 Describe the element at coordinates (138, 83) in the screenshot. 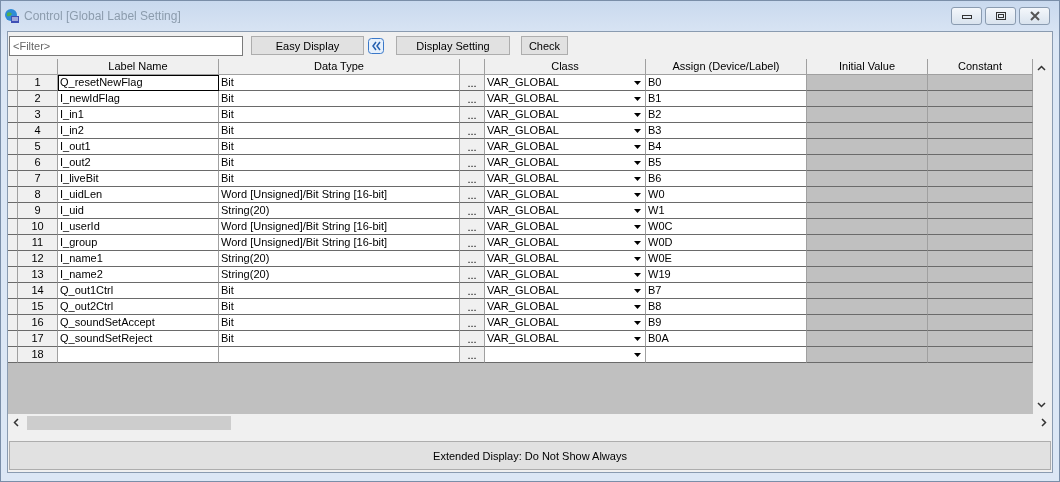

I see `table-cell: Q_resetNewFlag` at that location.